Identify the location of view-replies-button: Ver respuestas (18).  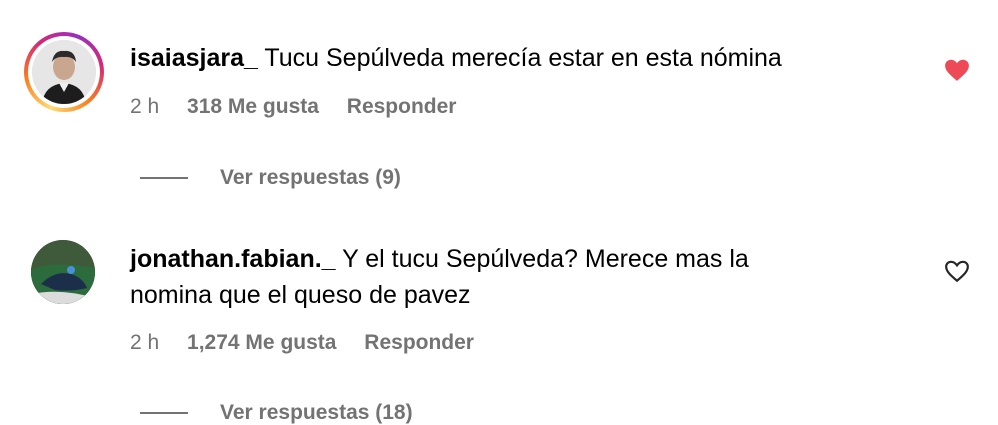
(276, 413).